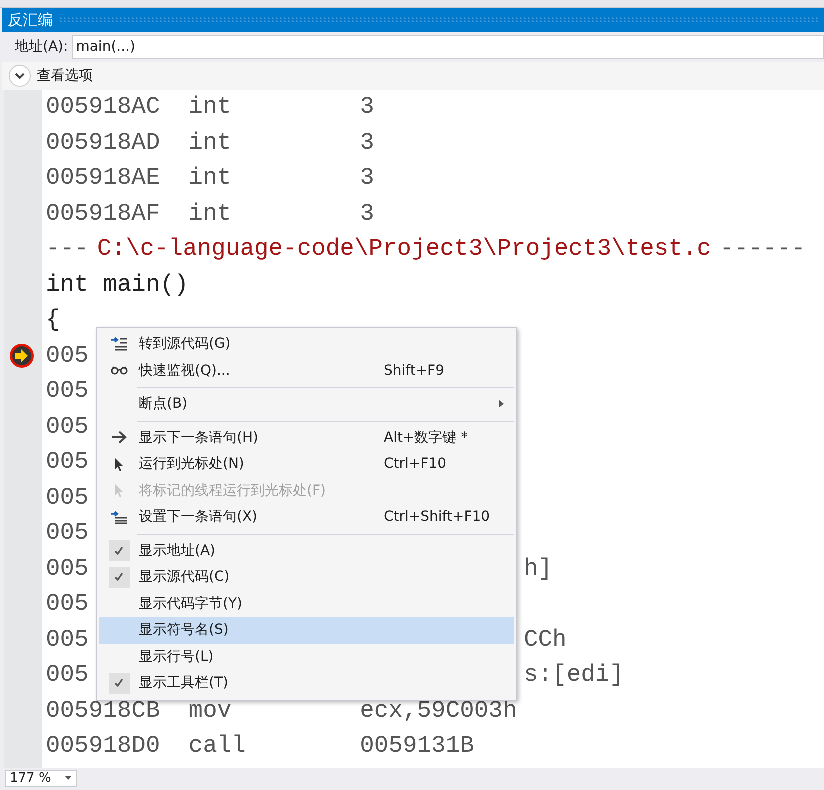  What do you see at coordinates (417, 746) in the screenshot?
I see `operand-text: 0059131B` at bounding box center [417, 746].